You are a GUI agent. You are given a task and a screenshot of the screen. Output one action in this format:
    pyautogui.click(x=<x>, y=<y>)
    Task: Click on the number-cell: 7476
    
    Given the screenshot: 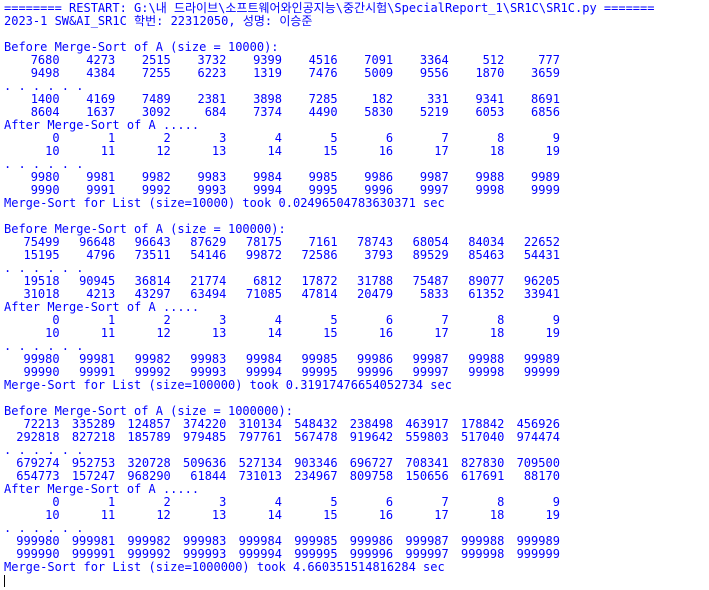 What is the action you would take?
    pyautogui.click(x=323, y=73)
    